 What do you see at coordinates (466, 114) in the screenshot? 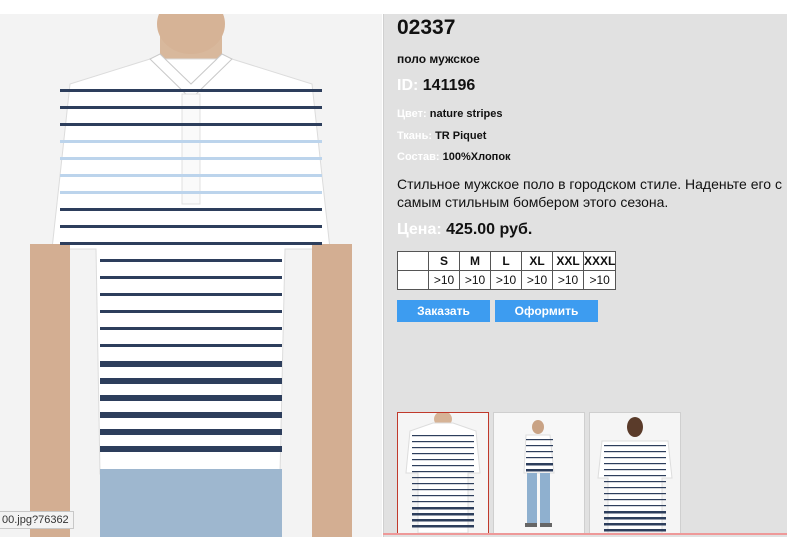
I see `attribute-value: nature stripes` at bounding box center [466, 114].